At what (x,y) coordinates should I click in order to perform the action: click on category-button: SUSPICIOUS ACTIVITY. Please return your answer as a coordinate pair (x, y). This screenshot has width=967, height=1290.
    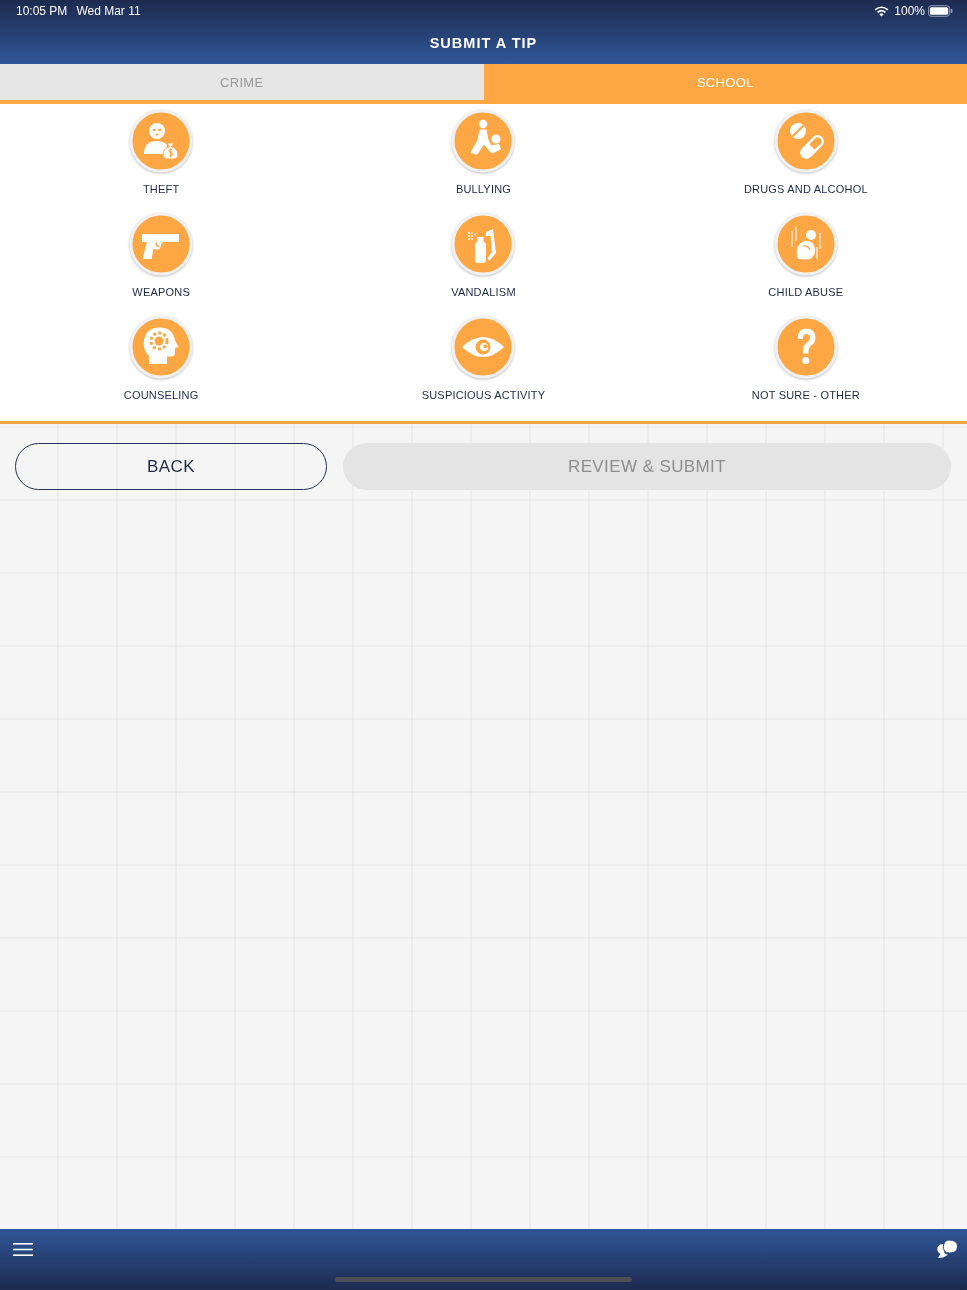
    Looking at the image, I should click on (483, 358).